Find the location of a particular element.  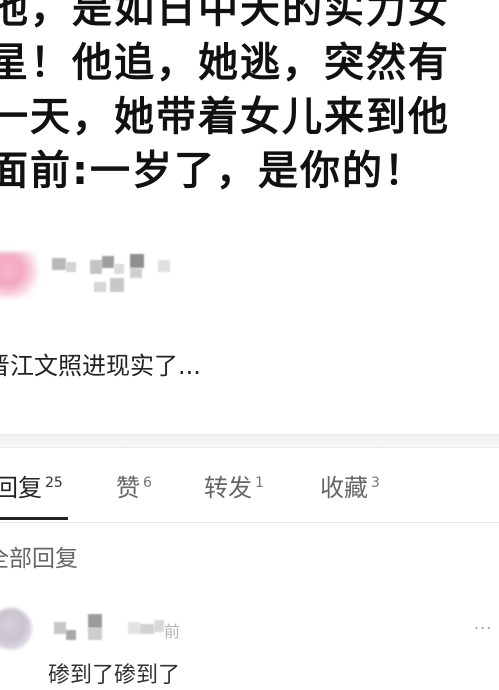

tab-label: 赞 is located at coordinates (128, 488).